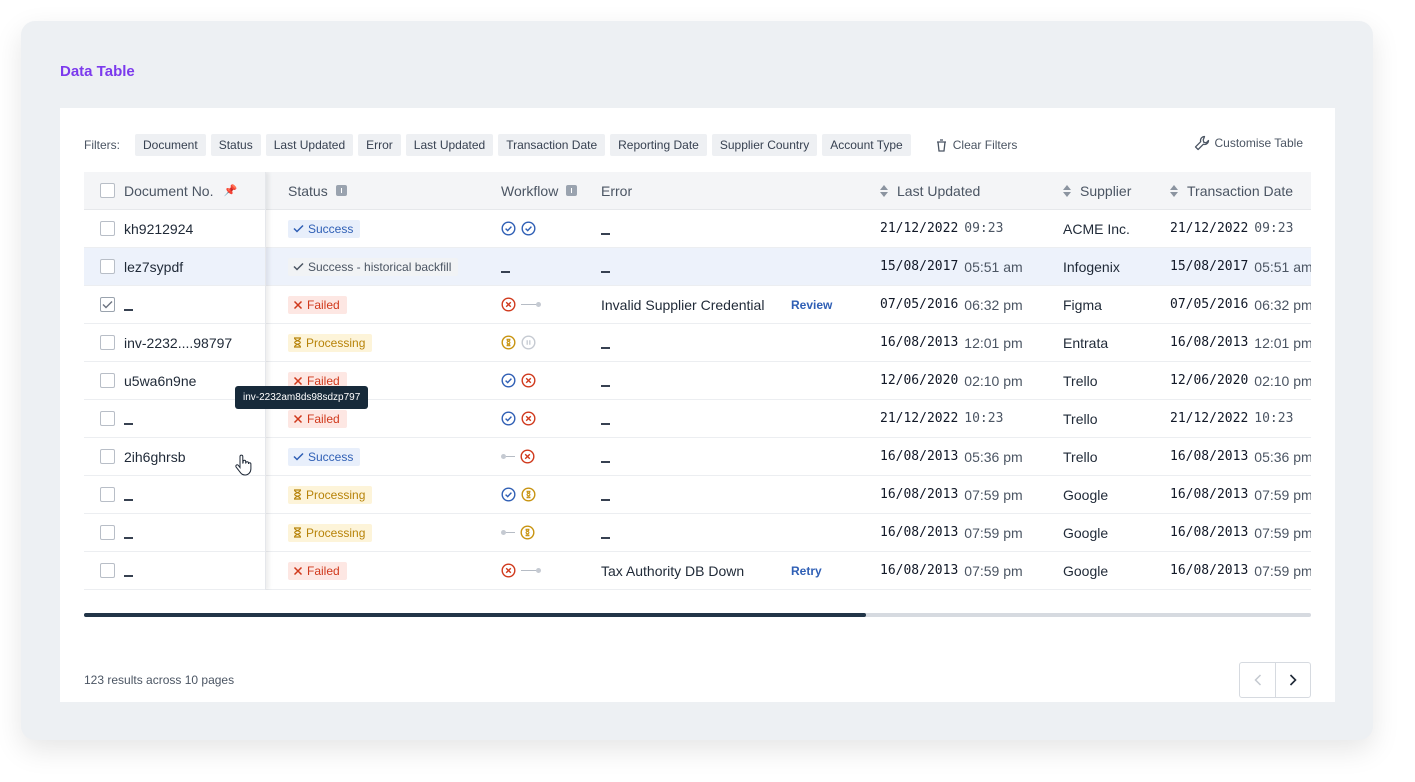  I want to click on error-action-cell: Review, so click(811, 304).